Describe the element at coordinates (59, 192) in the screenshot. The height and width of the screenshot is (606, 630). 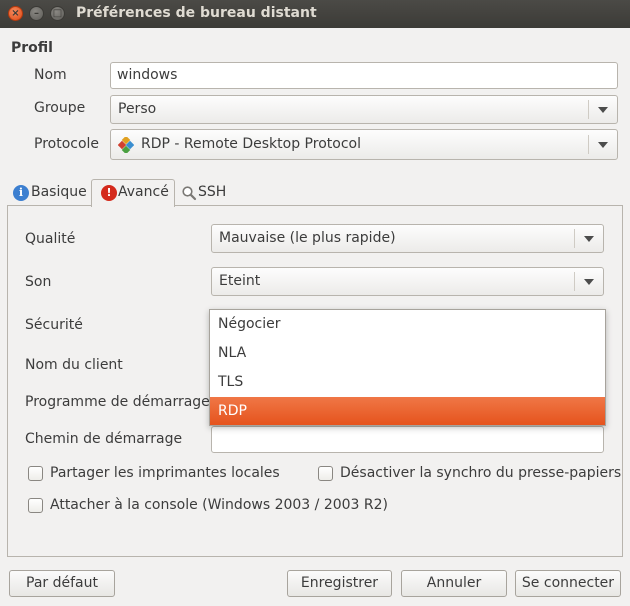
I see `tab-basique-label: Basique` at that location.